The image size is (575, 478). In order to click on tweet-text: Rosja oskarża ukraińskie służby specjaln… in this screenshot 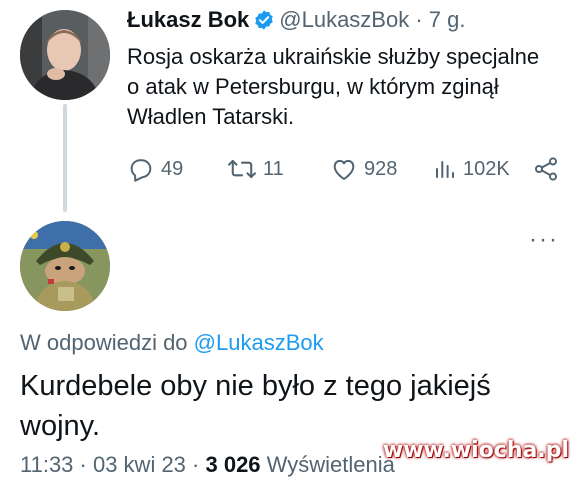, I will do `click(333, 86)`.